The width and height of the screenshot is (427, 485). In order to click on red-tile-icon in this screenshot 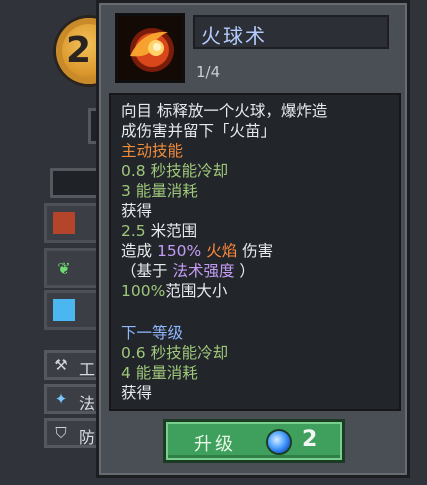, I will do `click(64, 223)`.